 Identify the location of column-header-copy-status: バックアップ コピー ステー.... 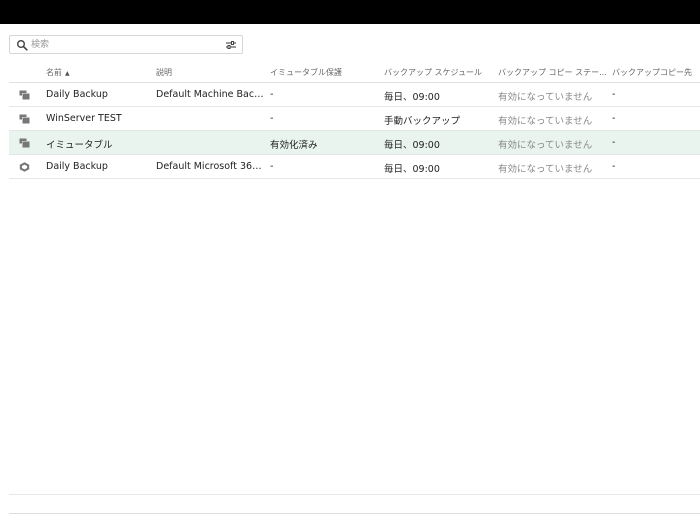
(553, 72).